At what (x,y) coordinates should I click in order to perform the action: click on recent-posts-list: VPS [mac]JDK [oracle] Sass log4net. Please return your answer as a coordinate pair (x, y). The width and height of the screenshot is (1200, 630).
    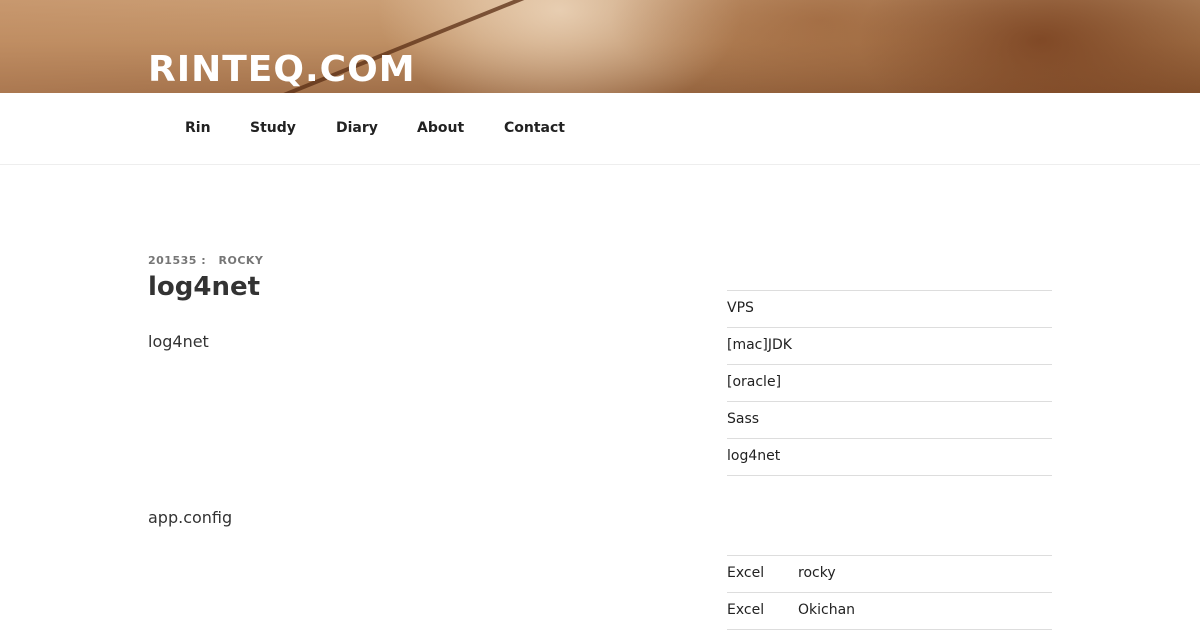
    Looking at the image, I should click on (889, 383).